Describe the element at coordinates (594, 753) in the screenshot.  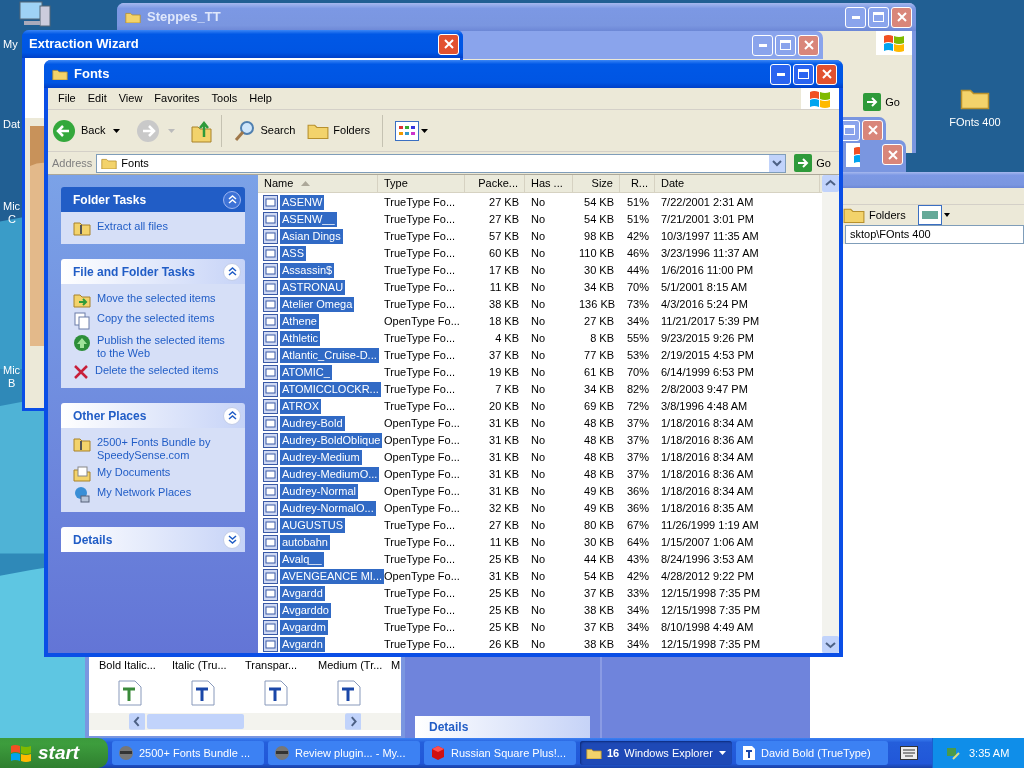
I see `folder-icon` at that location.